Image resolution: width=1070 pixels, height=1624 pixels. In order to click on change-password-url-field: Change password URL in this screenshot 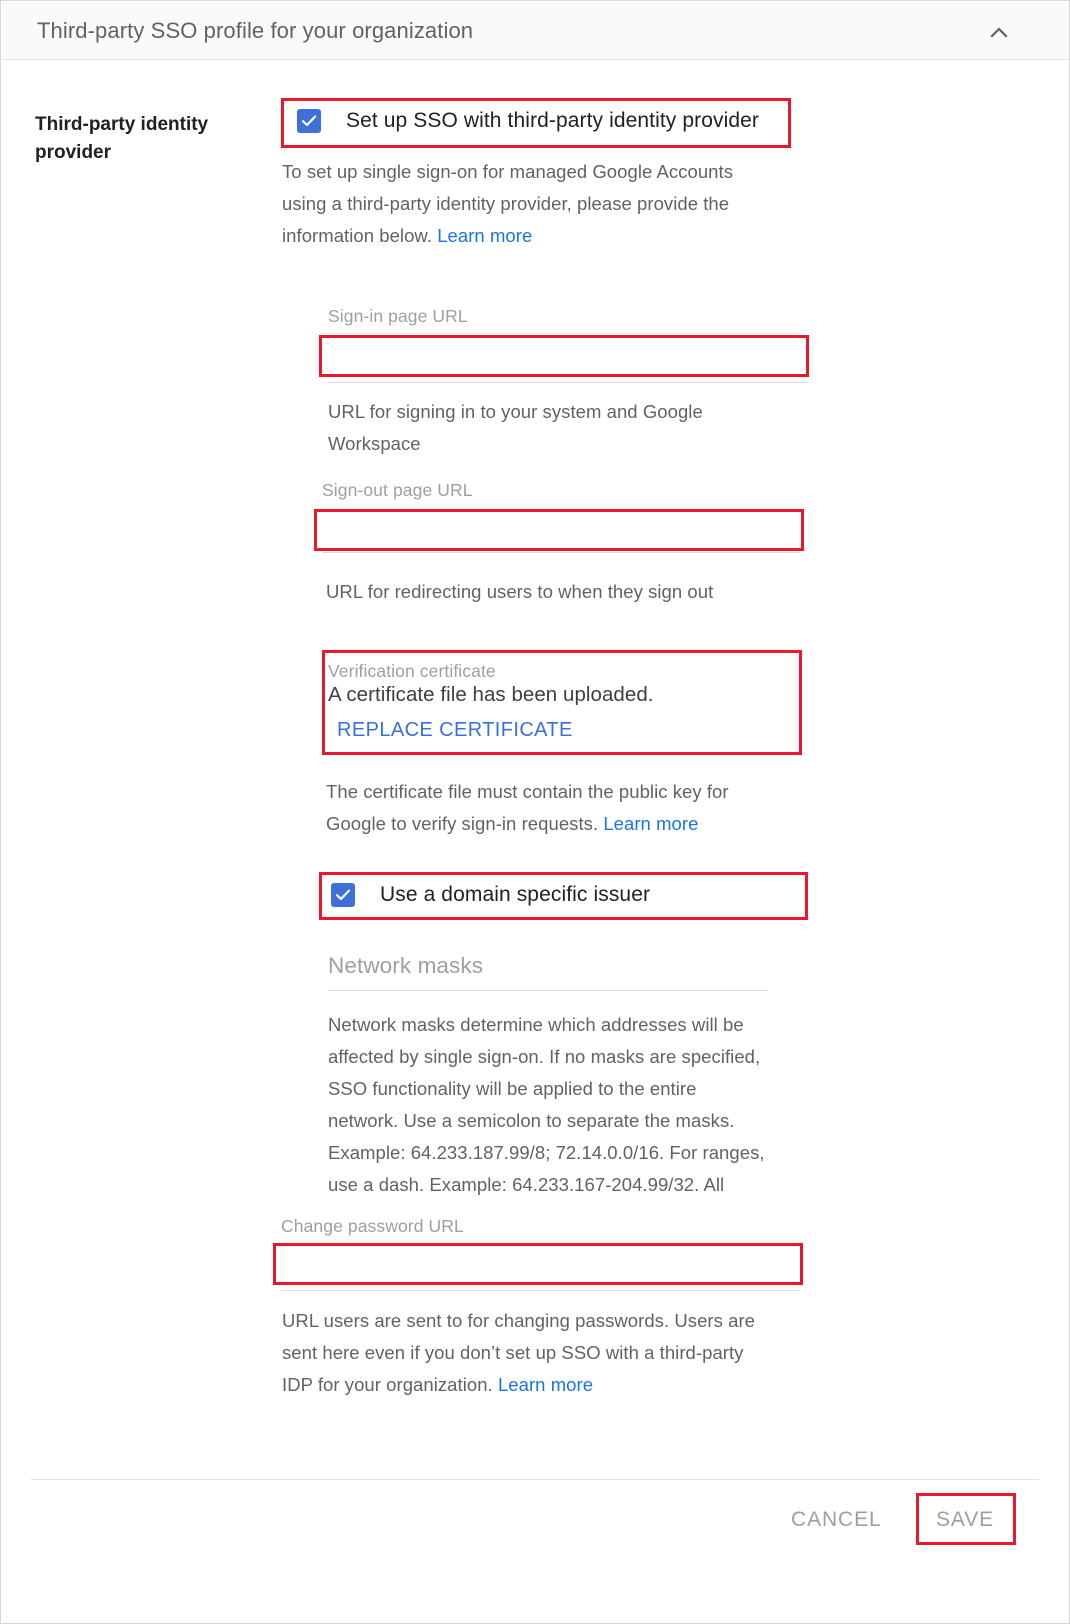, I will do `click(540, 1253)`.